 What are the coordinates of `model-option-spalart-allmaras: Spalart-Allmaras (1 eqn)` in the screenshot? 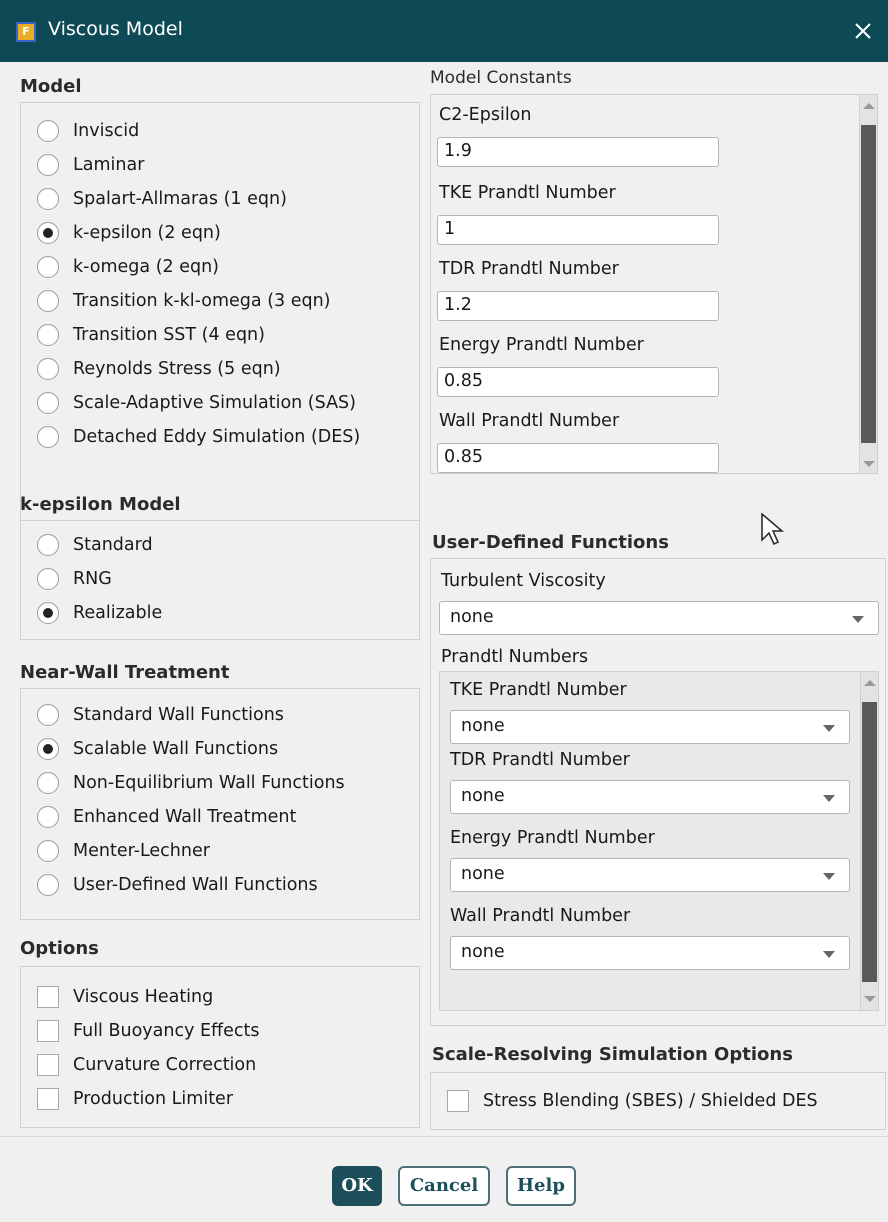 It's located at (162, 199).